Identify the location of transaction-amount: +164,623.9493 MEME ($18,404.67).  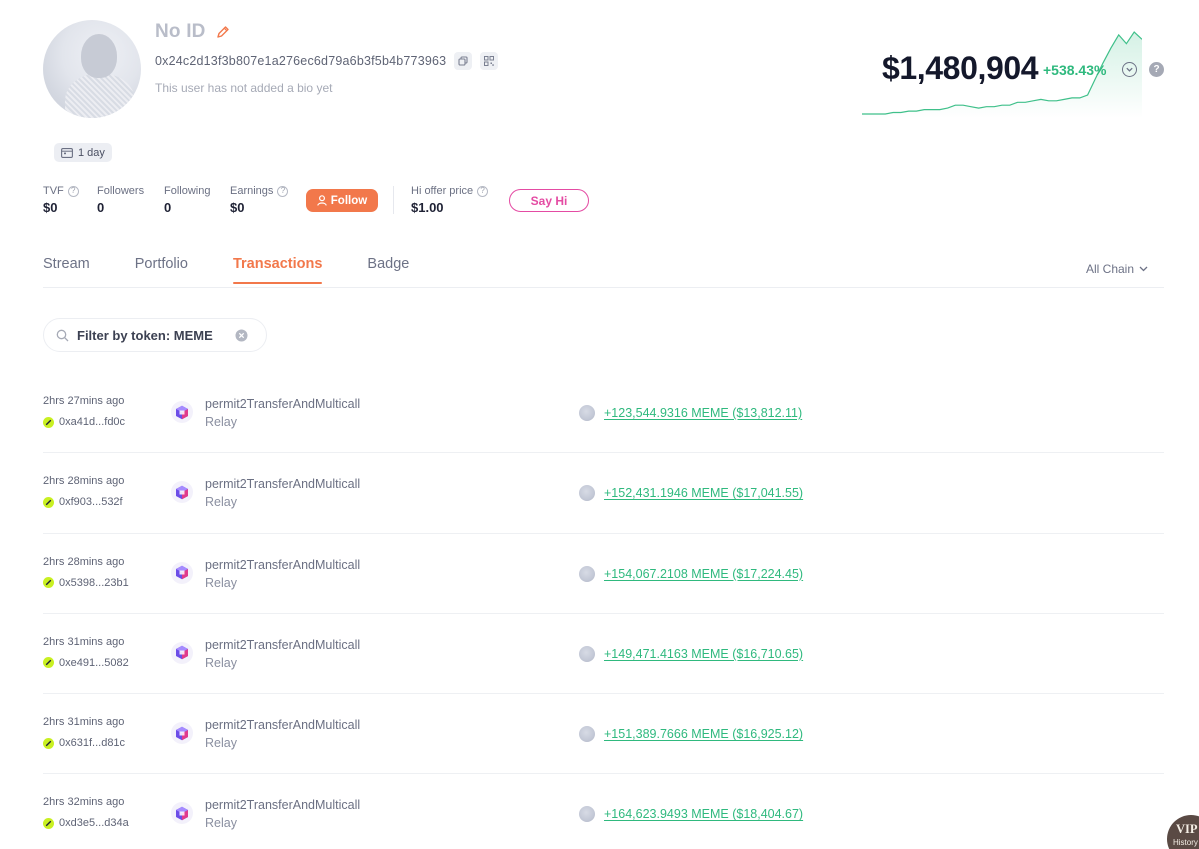
(703, 814).